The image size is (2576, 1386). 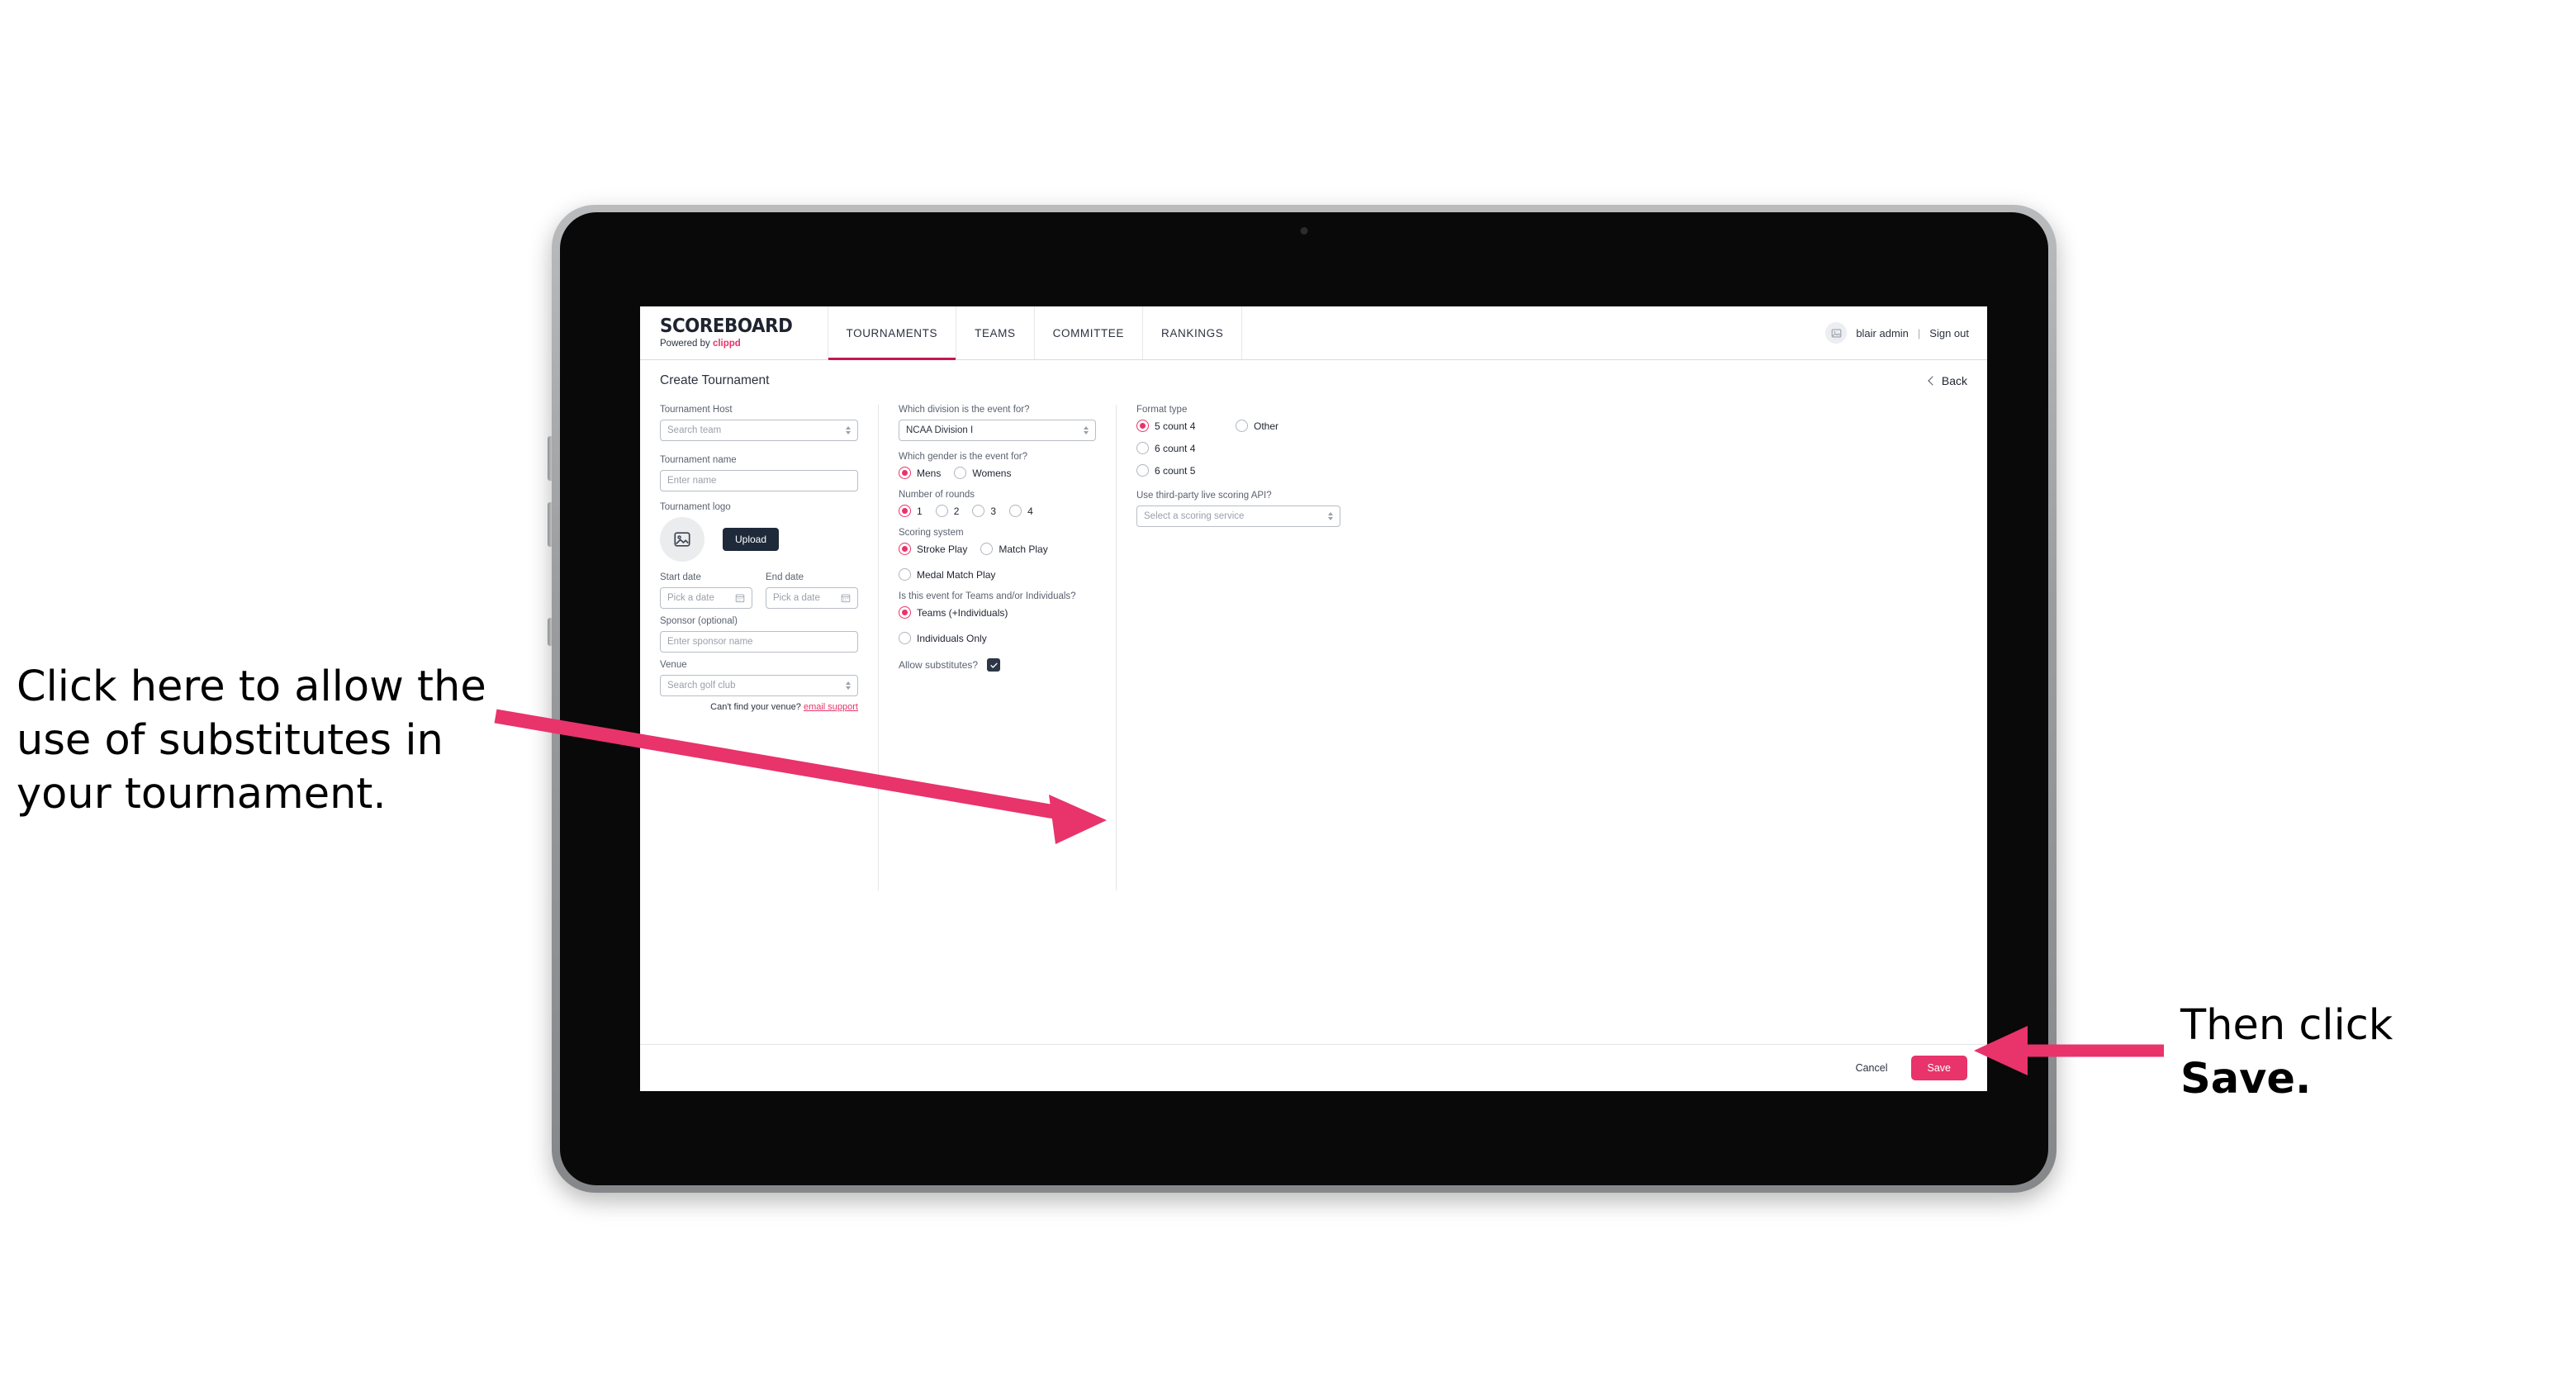 I want to click on venue-select: Search golf club, so click(x=759, y=685).